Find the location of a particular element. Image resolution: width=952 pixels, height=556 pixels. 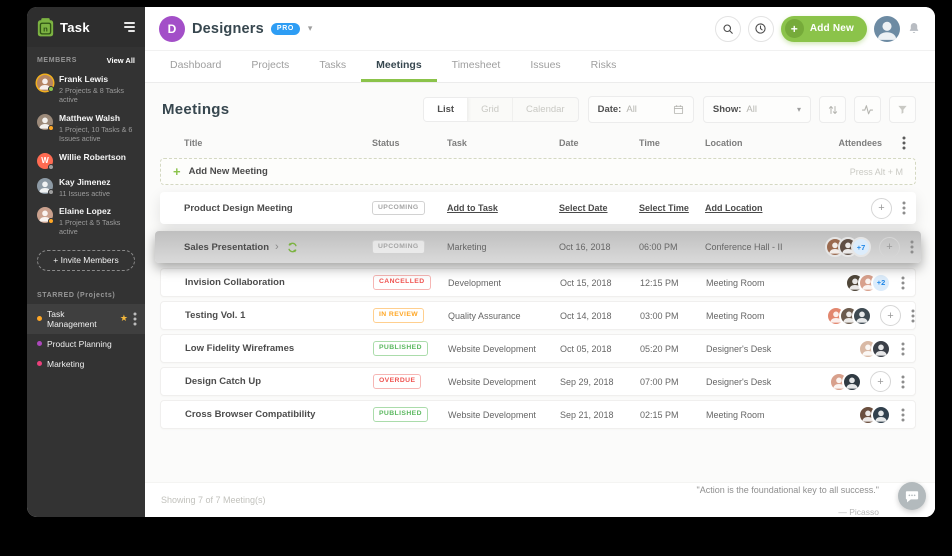

sort-icon is located at coordinates (832, 109).